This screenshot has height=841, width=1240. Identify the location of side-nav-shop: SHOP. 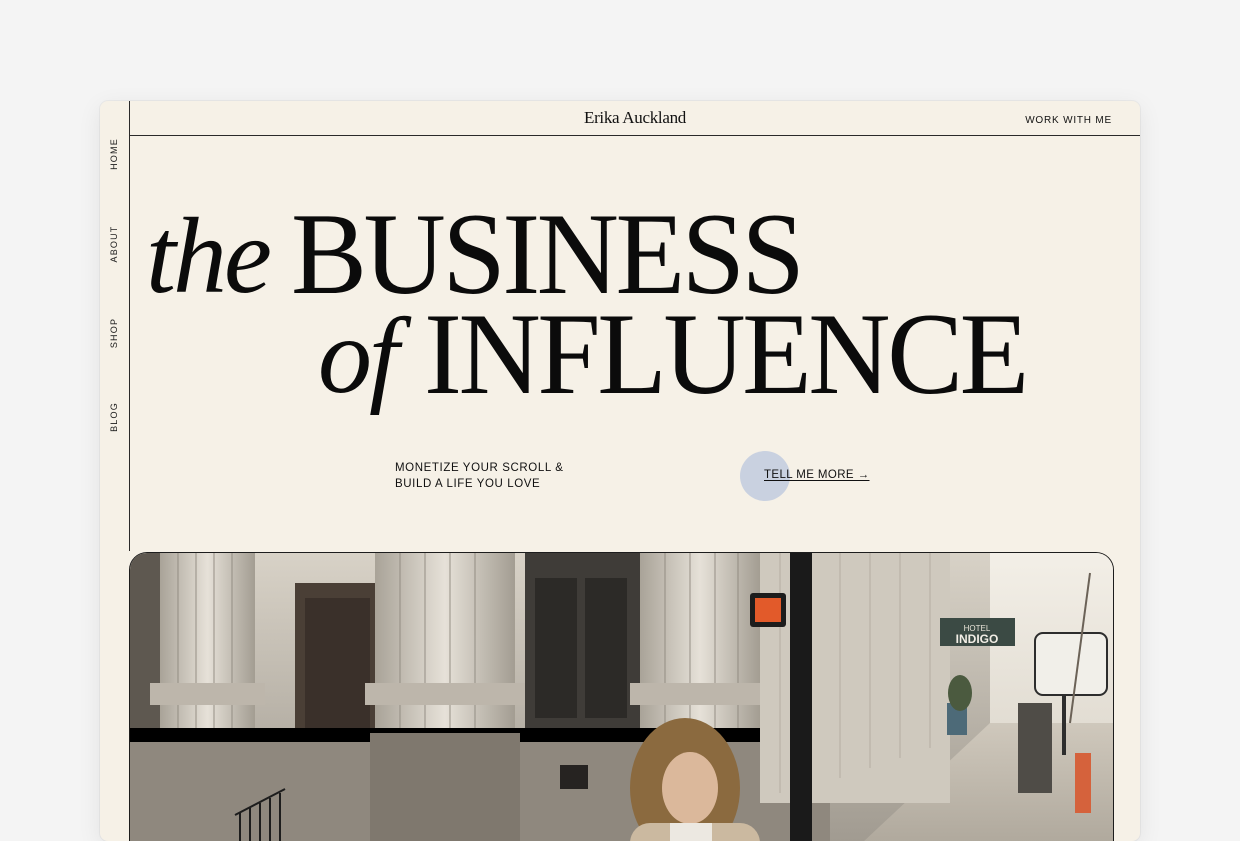
(114, 333).